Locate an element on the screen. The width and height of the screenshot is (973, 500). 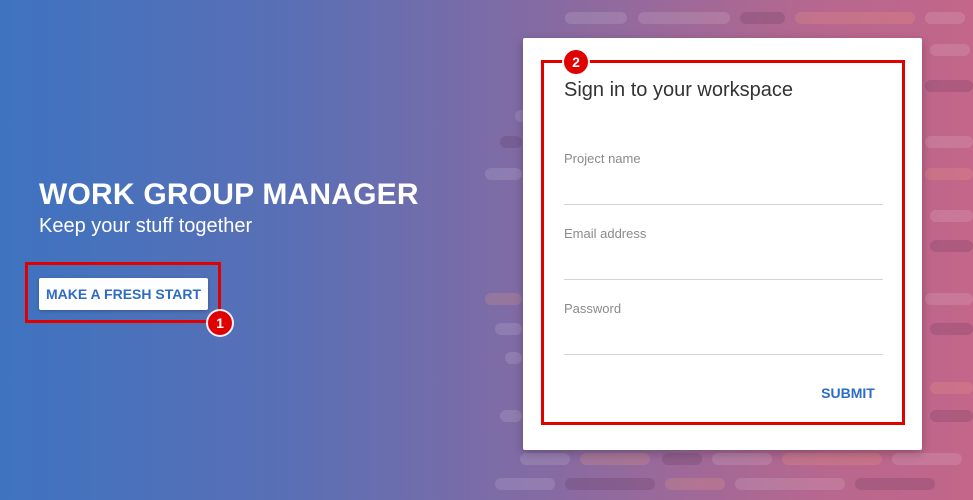
project-name-input is located at coordinates (723, 190).